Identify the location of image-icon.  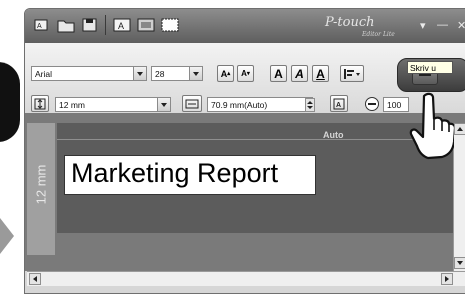
(170, 25).